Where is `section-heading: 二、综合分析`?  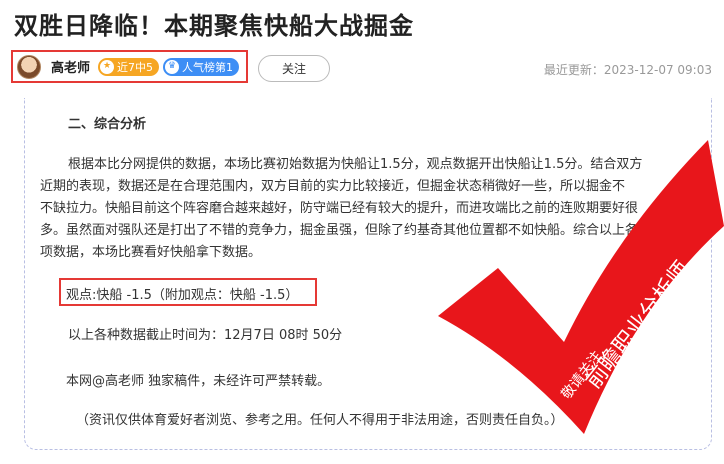
section-heading: 二、综合分析 is located at coordinates (107, 124).